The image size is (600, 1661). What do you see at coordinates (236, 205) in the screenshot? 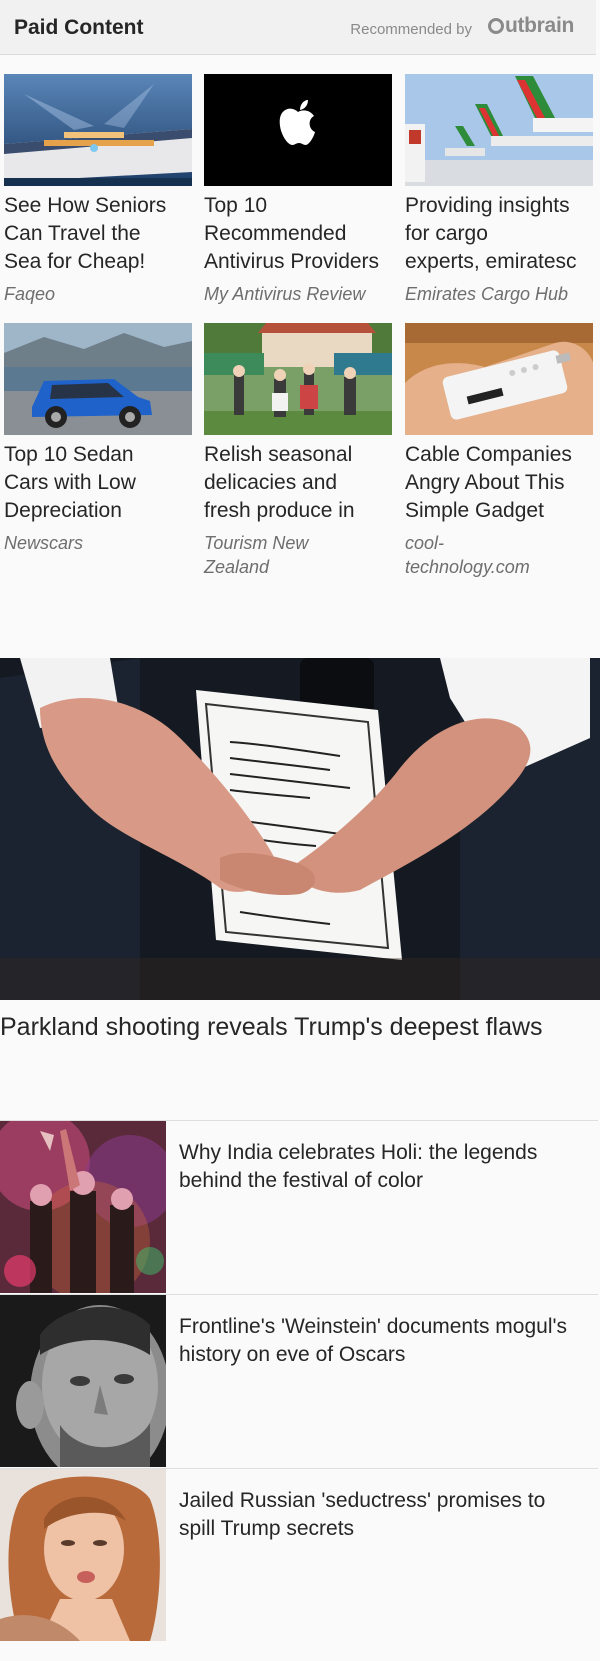
I see `headline-line: Top 10` at bounding box center [236, 205].